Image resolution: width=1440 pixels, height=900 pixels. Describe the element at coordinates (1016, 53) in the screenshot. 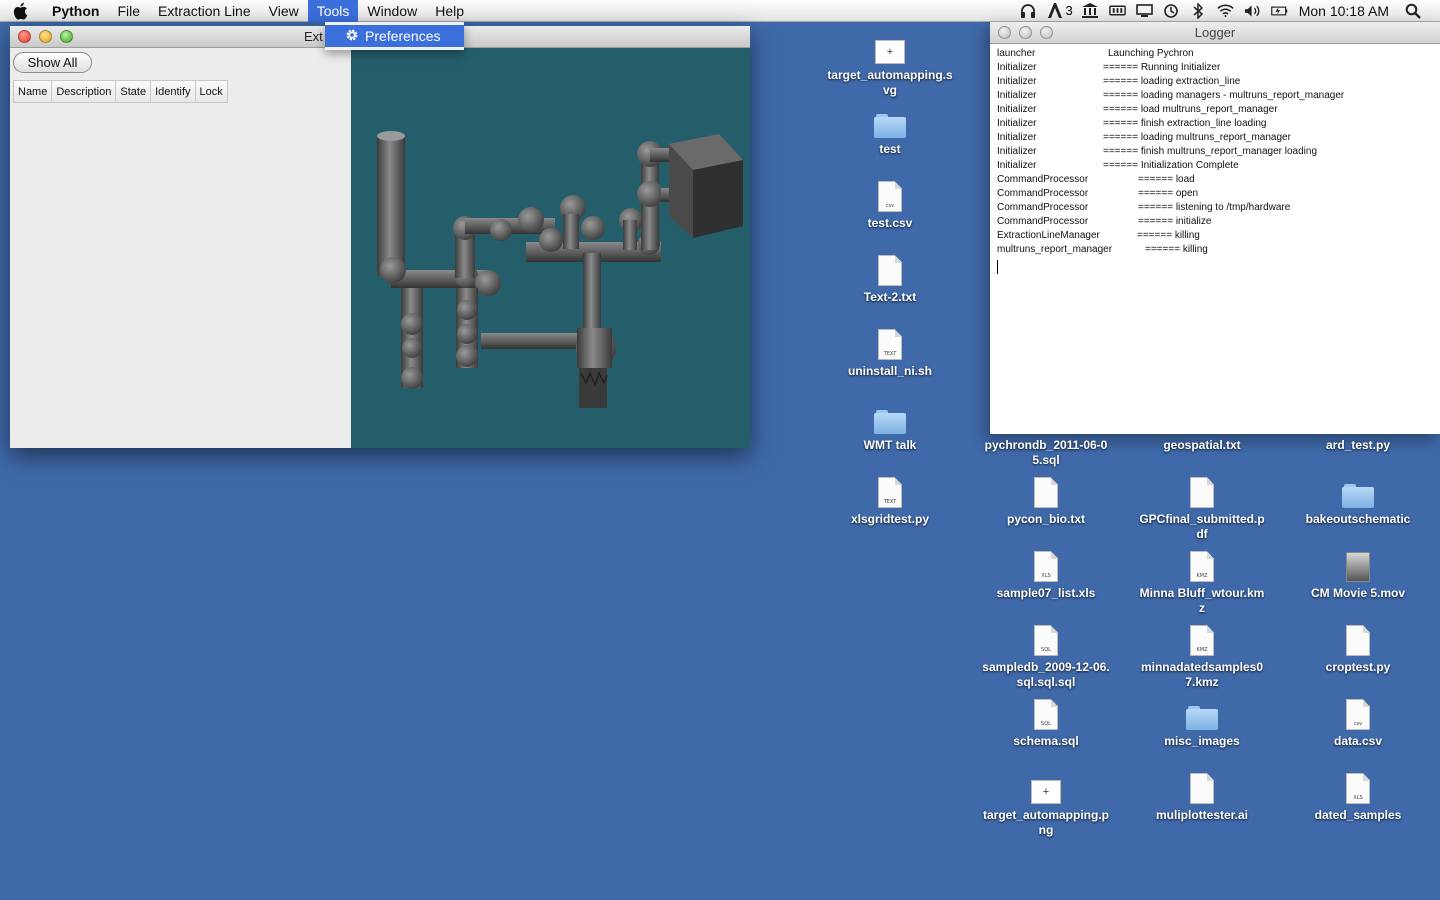

I see `log-source: launcher` at that location.